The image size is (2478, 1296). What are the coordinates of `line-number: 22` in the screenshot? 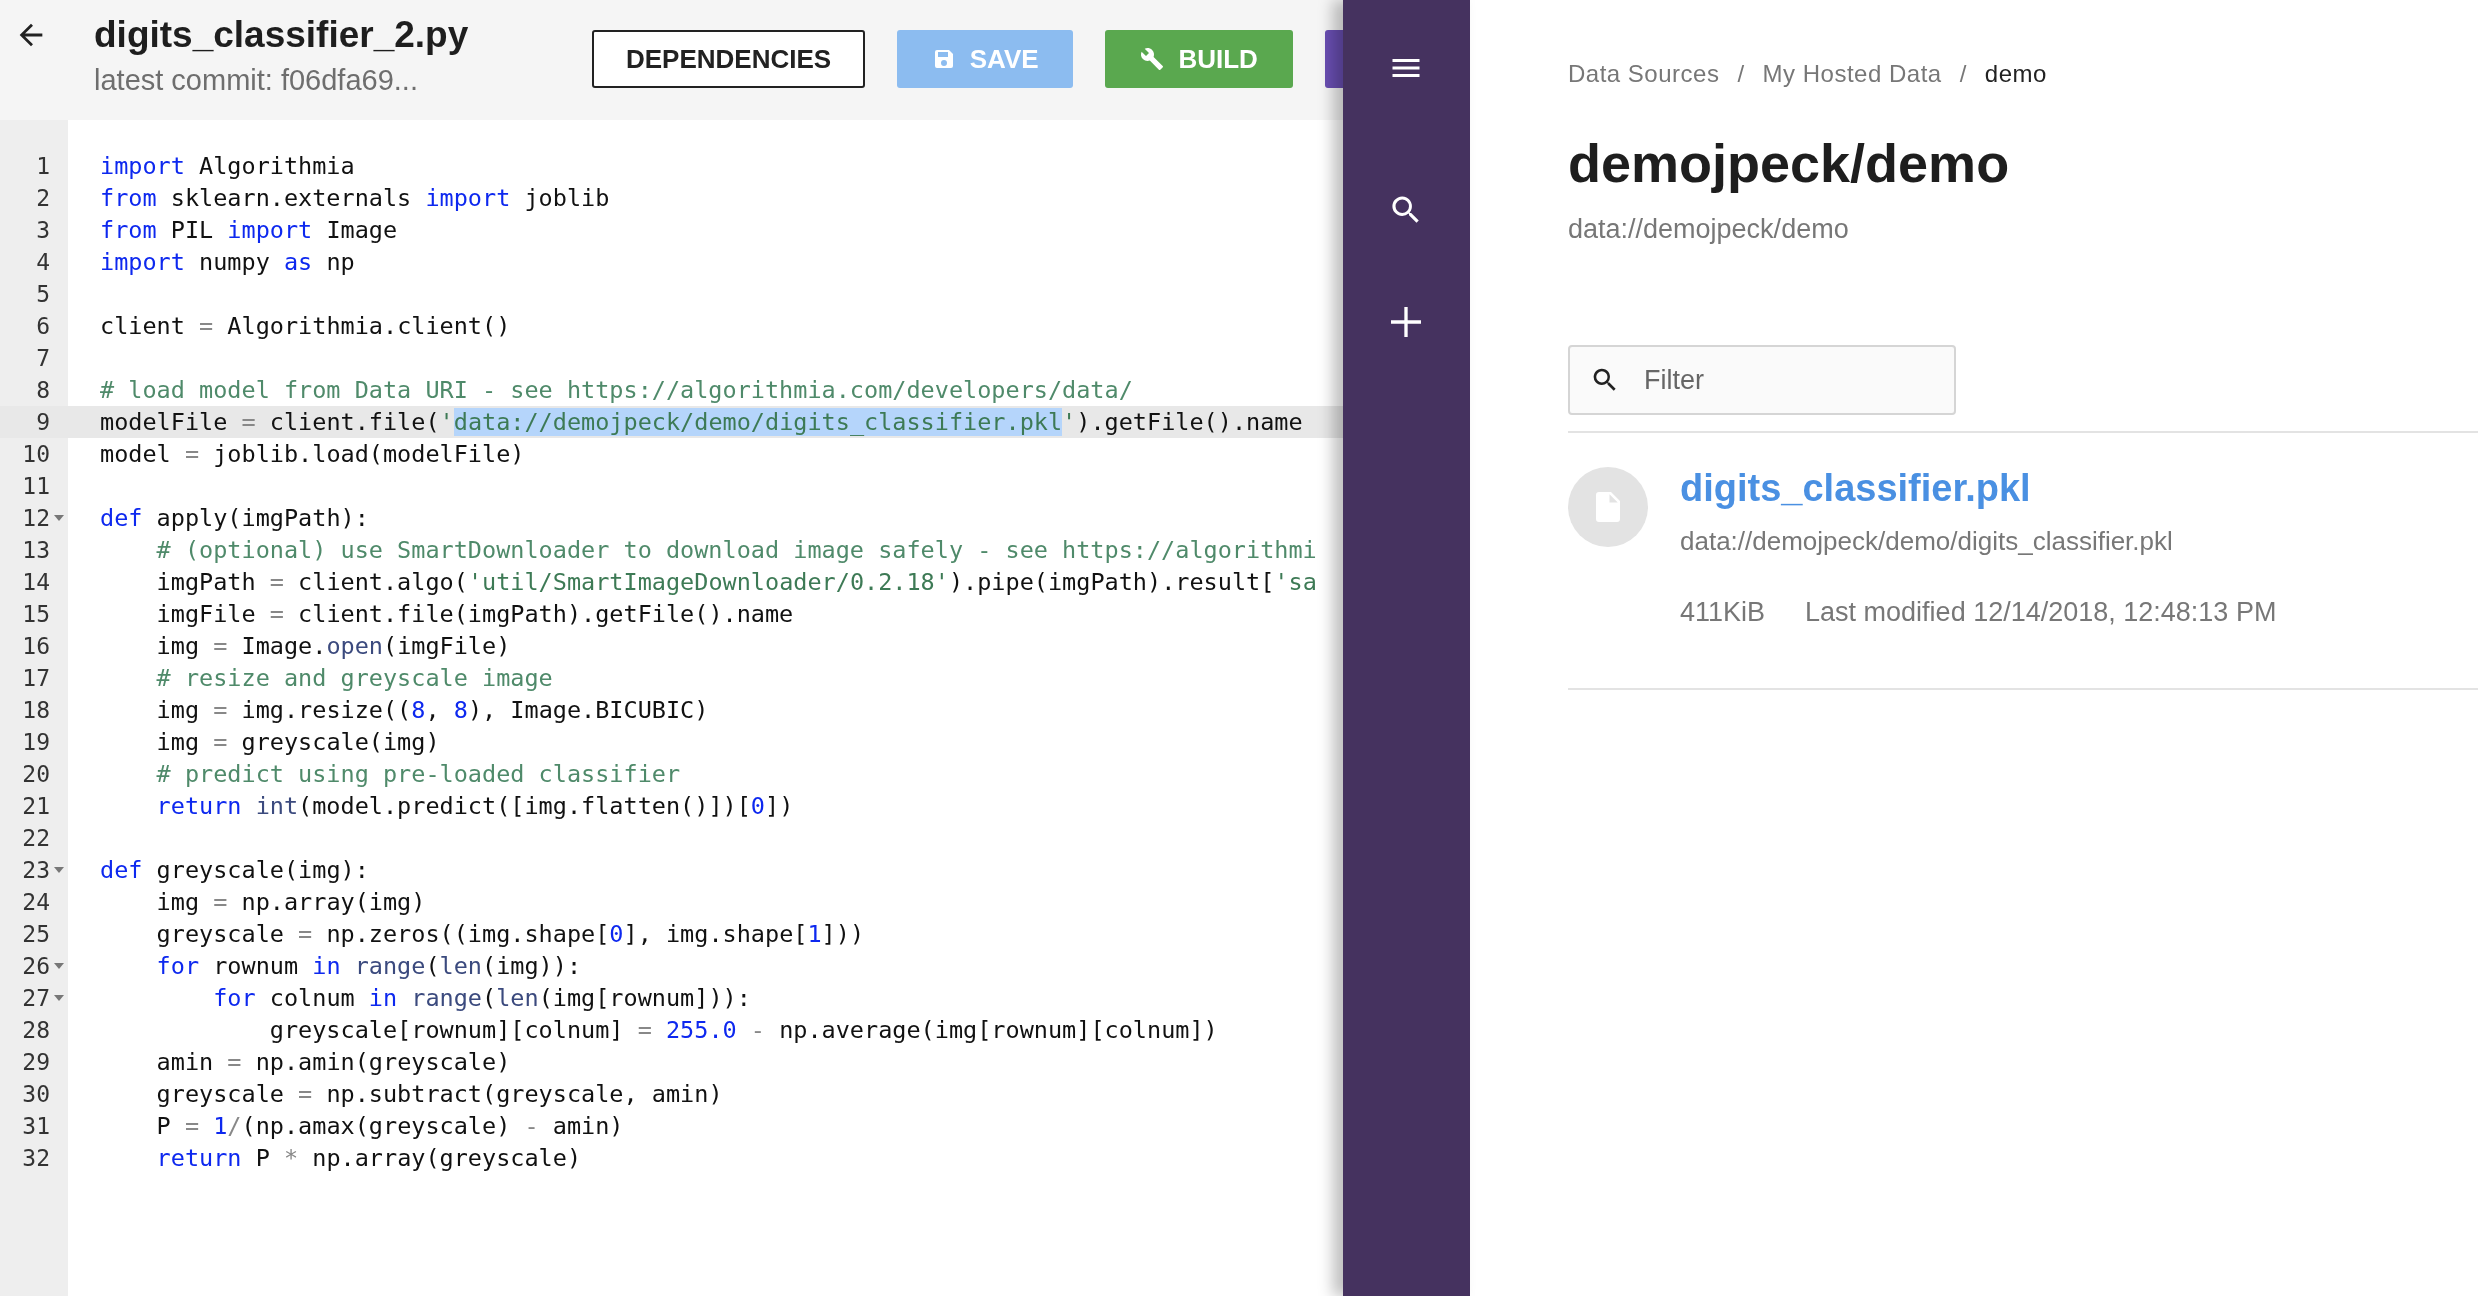 It's located at (36, 838).